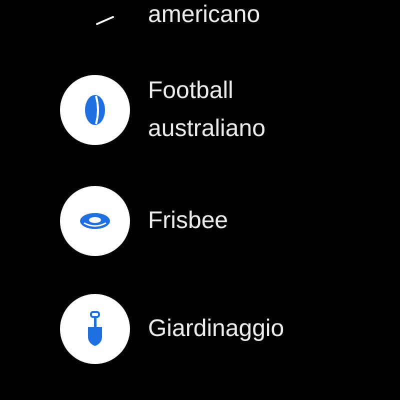 Image resolution: width=400 pixels, height=400 pixels. I want to click on item-label: Giardinaggio, so click(216, 329).